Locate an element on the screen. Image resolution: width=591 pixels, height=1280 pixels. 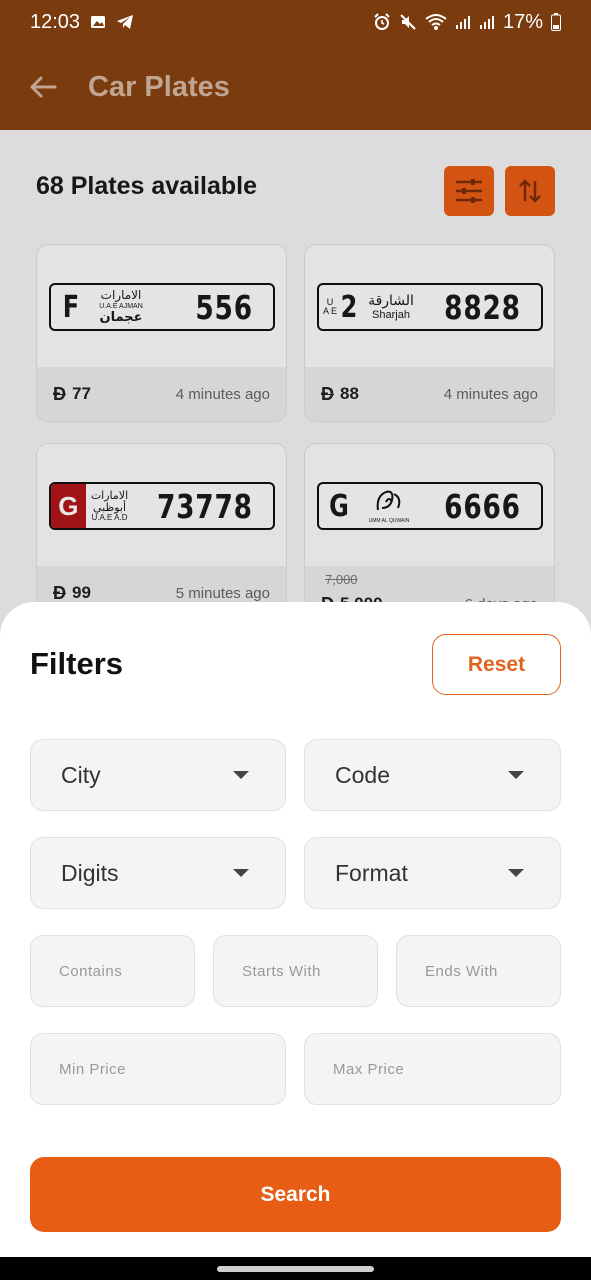
code-dropdown: Code is located at coordinates (432, 775).